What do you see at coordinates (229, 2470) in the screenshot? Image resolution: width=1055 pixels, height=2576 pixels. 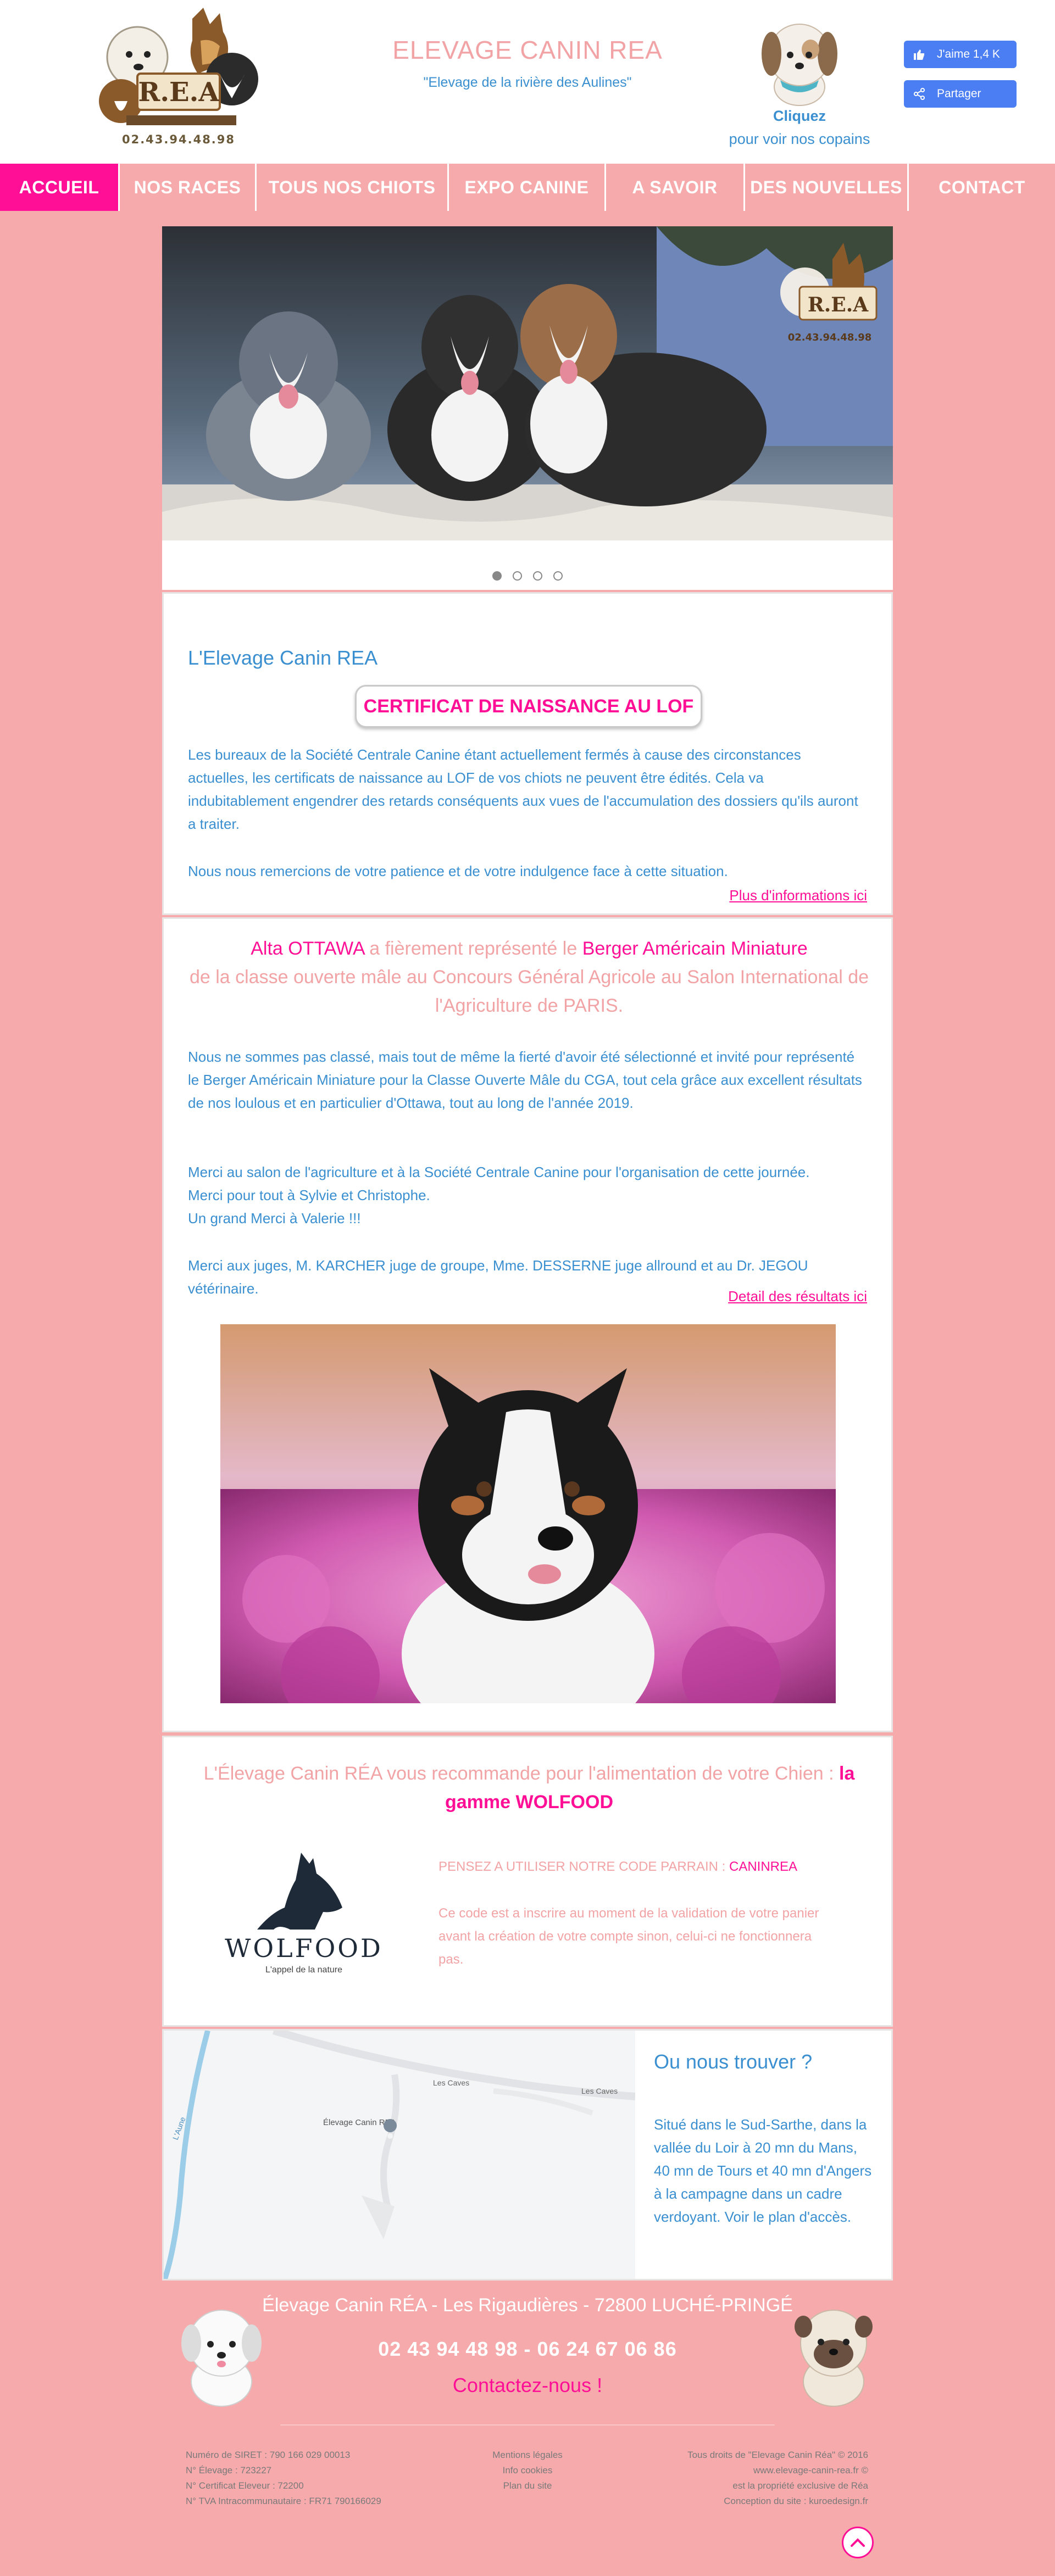 I see `footer-elevage-number: N° Élevage : 723227` at bounding box center [229, 2470].